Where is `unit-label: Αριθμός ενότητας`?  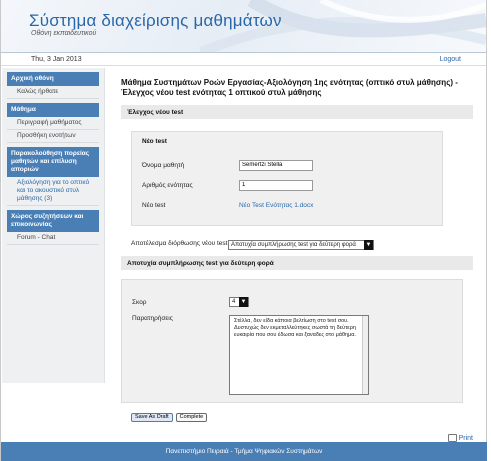 unit-label: Αριθμός ενότητας is located at coordinates (167, 185).